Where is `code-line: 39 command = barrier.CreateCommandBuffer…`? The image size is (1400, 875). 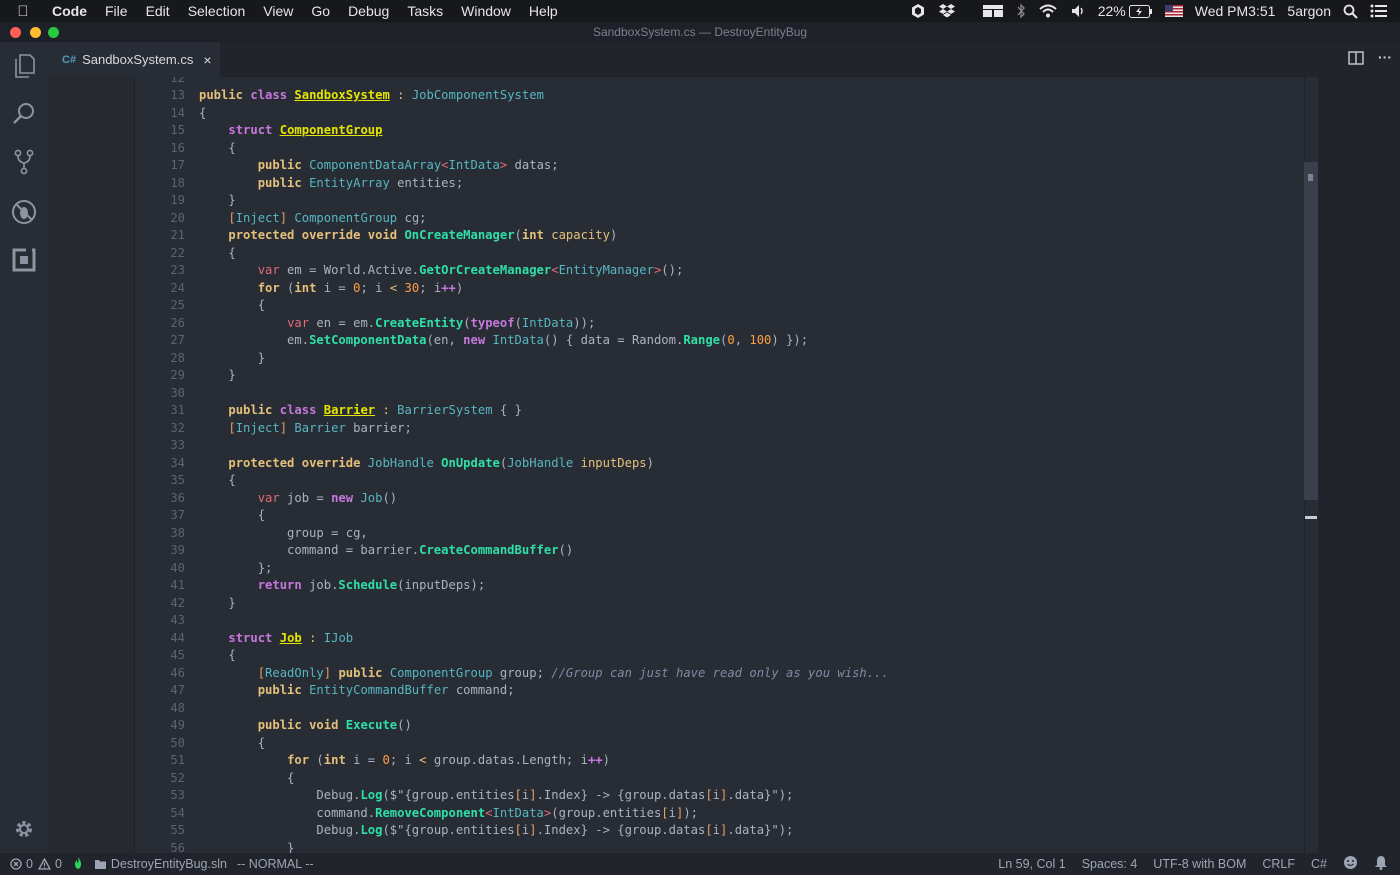
code-line: 39 command = barrier.CreateCommandBuffer… is located at coordinates (719, 551).